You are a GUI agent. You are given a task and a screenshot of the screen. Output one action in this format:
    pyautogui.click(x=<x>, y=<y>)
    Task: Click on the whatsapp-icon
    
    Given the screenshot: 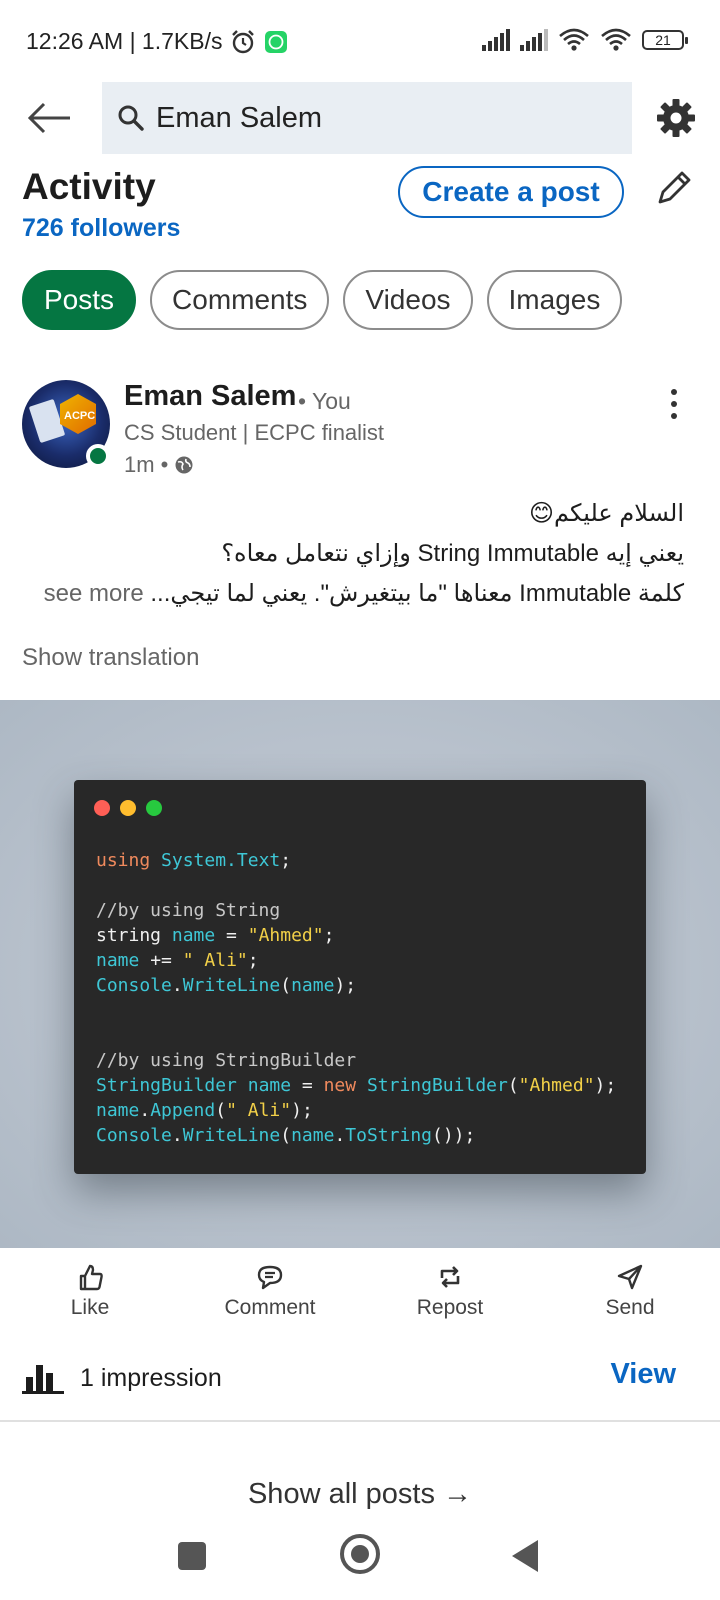 What is the action you would take?
    pyautogui.click(x=276, y=41)
    